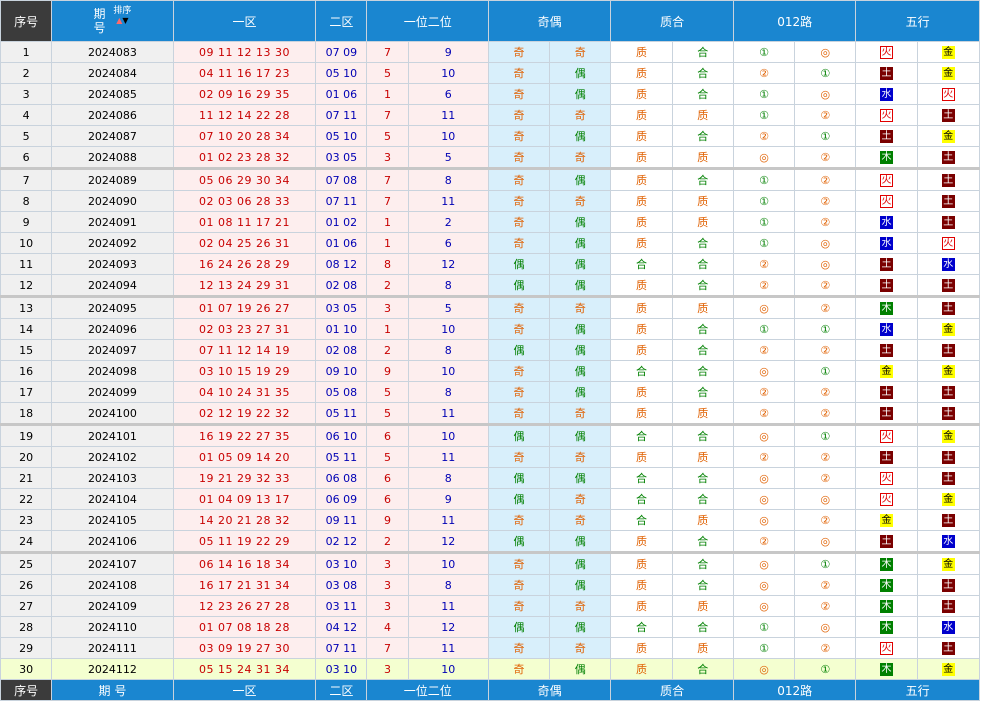 The height and width of the screenshot is (702, 982). Describe the element at coordinates (886, 563) in the screenshot. I see `row-element-1: 木` at that location.